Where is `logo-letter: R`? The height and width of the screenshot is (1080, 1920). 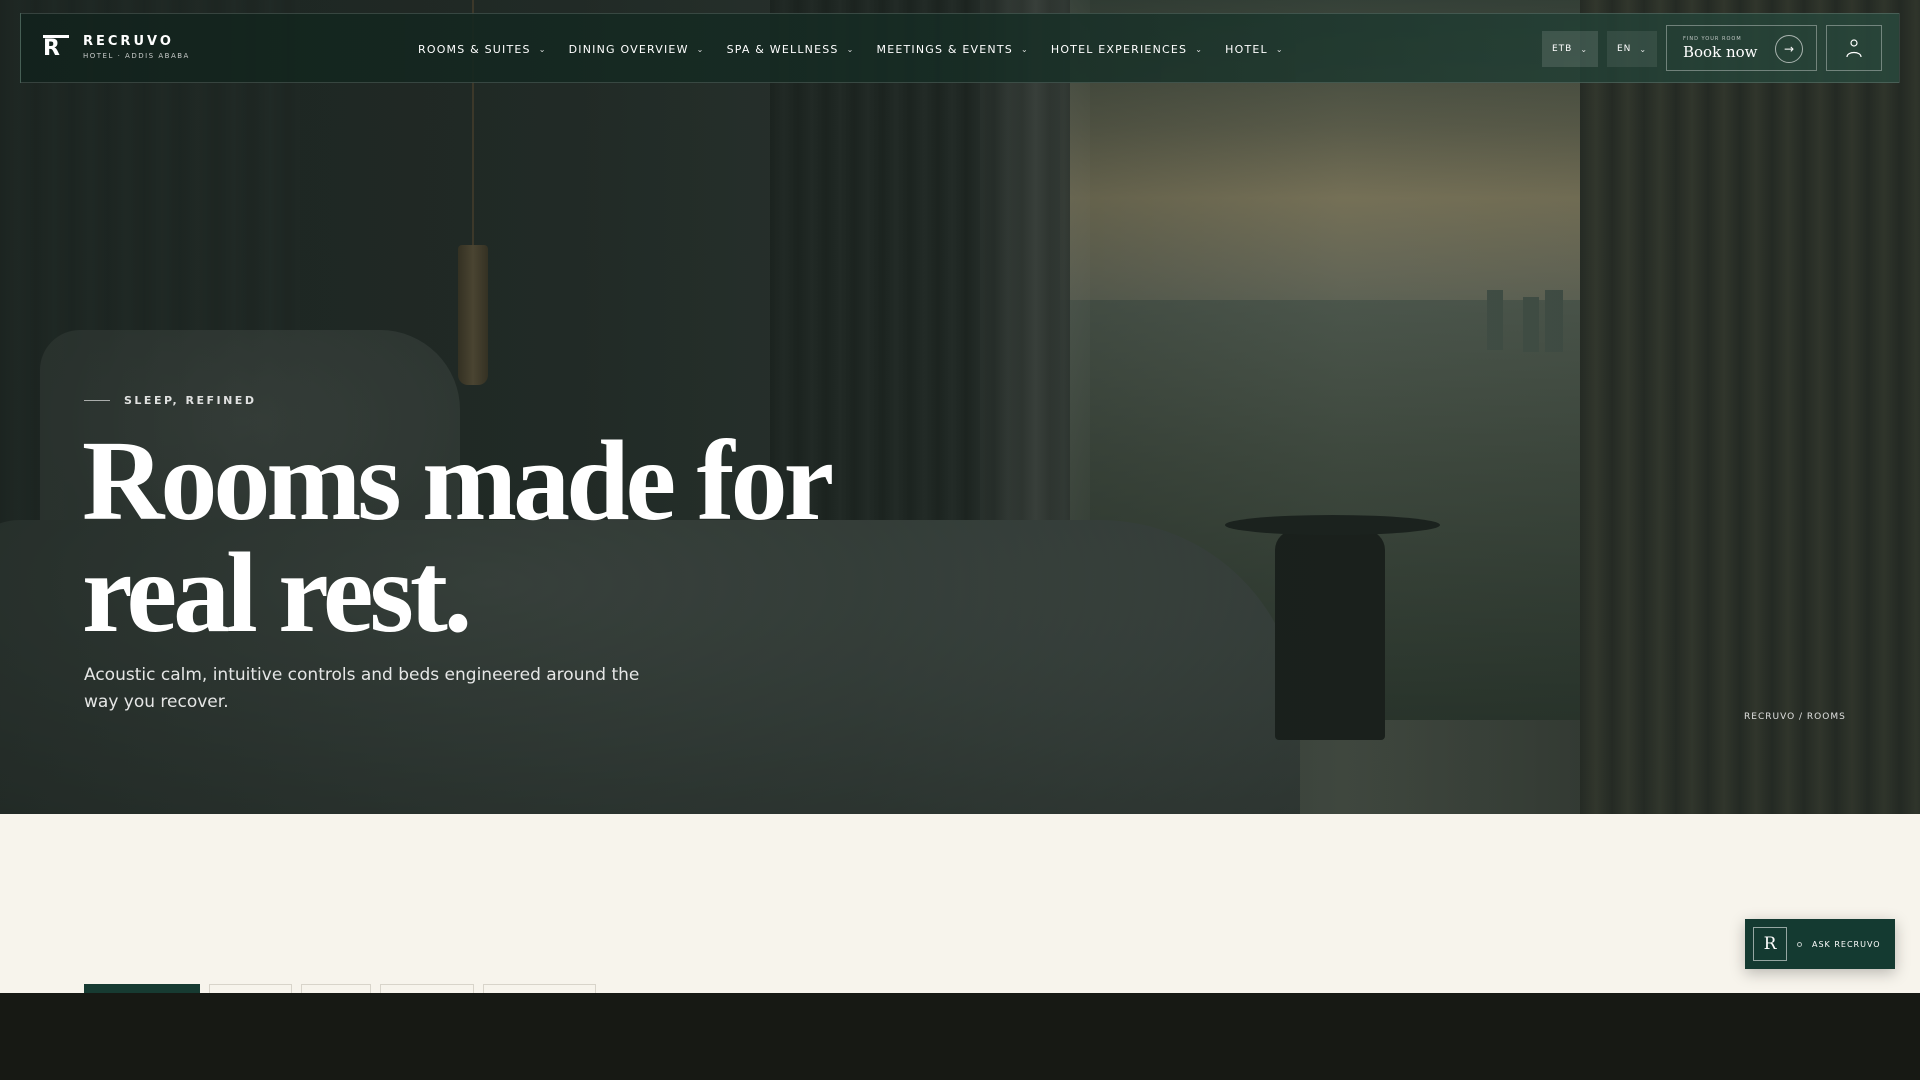 logo-letter: R is located at coordinates (51, 48).